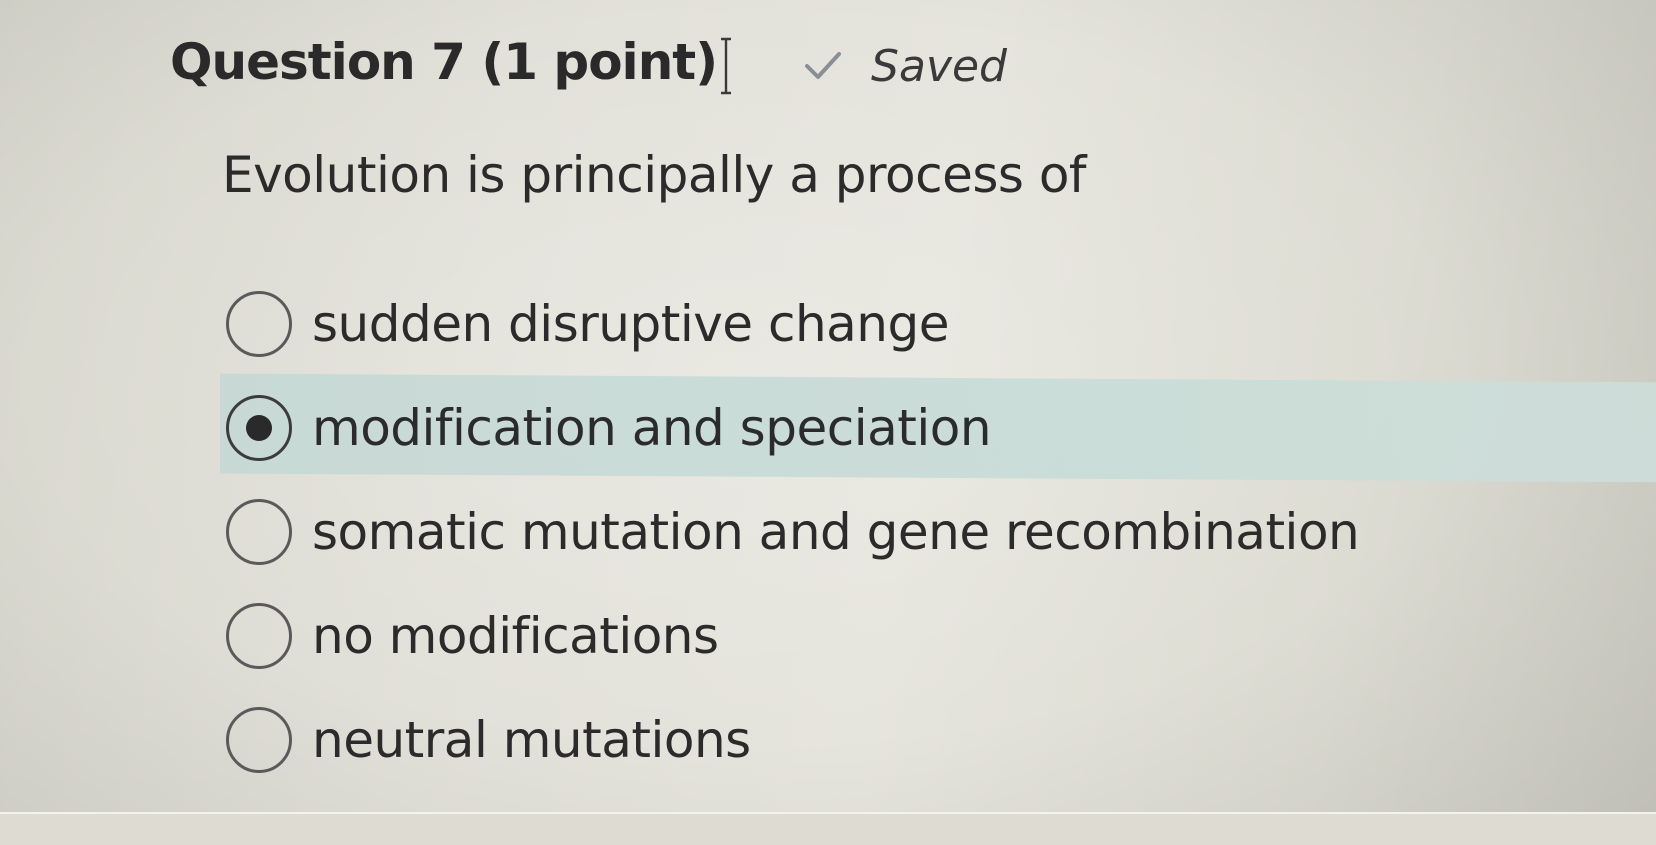 The image size is (1656, 845). Describe the element at coordinates (726, 66) in the screenshot. I see `text-cursor-icon` at that location.